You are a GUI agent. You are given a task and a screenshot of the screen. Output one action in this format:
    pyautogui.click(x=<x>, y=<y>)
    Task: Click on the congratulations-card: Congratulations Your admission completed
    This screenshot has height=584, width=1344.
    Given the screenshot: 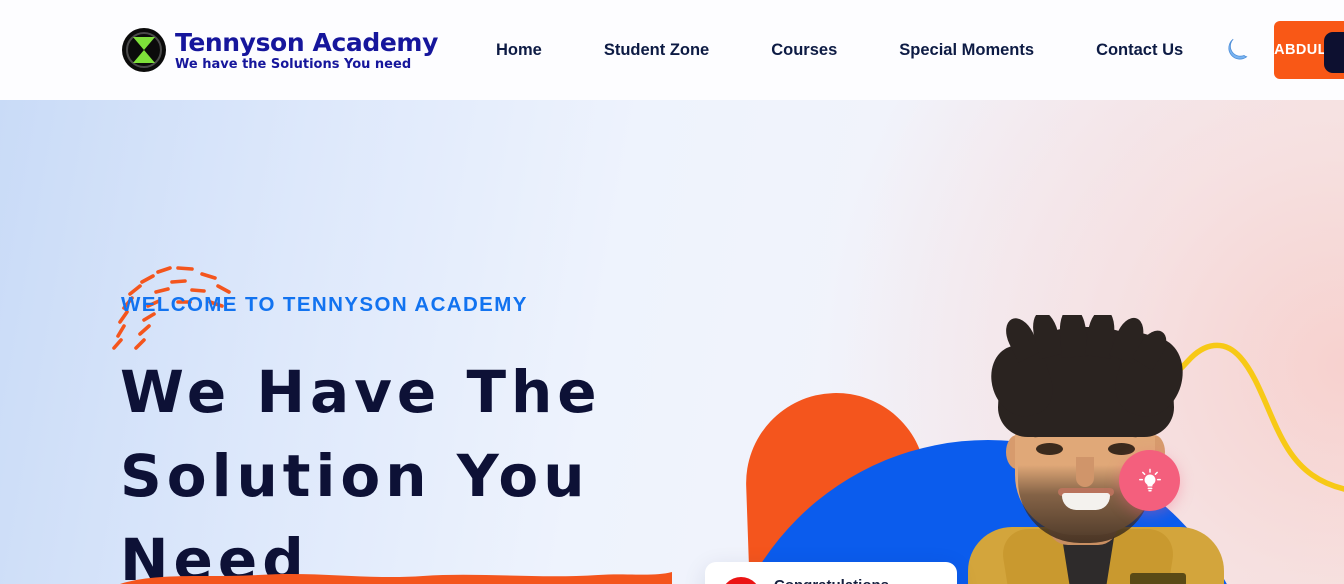 What is the action you would take?
    pyautogui.click(x=831, y=573)
    